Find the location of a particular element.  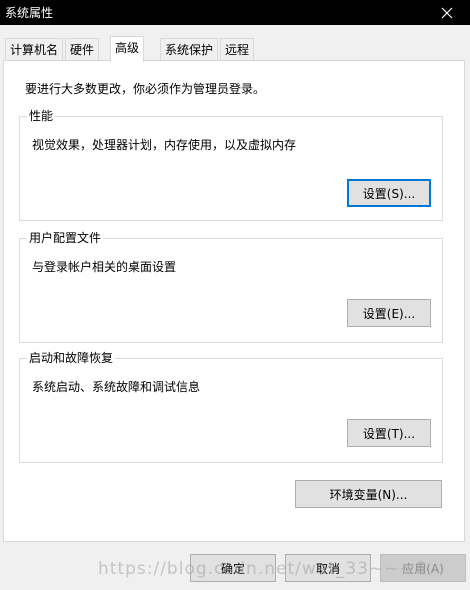

tab-system-protection: 系统保护 is located at coordinates (189, 49).